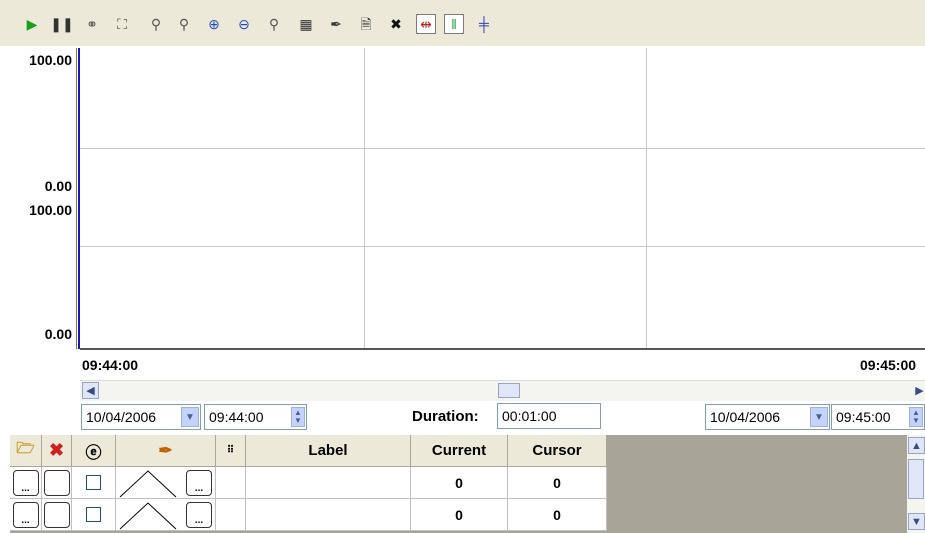 This screenshot has width=925, height=533. I want to click on pause-icon: ❚❚, so click(61, 24).